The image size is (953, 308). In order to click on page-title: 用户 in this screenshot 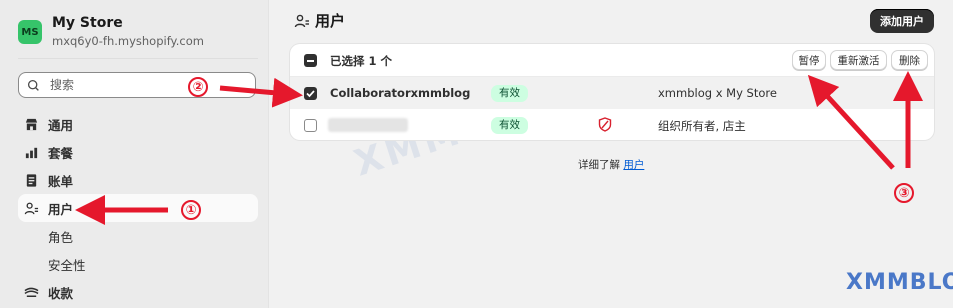, I will do `click(319, 20)`.